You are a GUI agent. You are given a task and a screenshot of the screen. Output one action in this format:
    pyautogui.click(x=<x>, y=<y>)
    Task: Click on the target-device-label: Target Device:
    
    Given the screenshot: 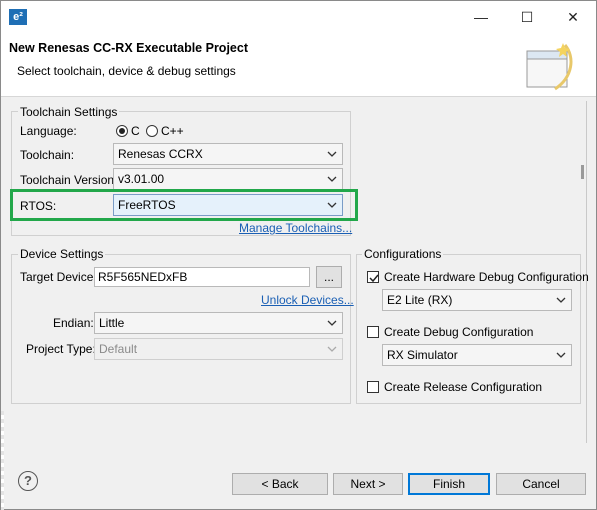 What is the action you would take?
    pyautogui.click(x=58, y=277)
    